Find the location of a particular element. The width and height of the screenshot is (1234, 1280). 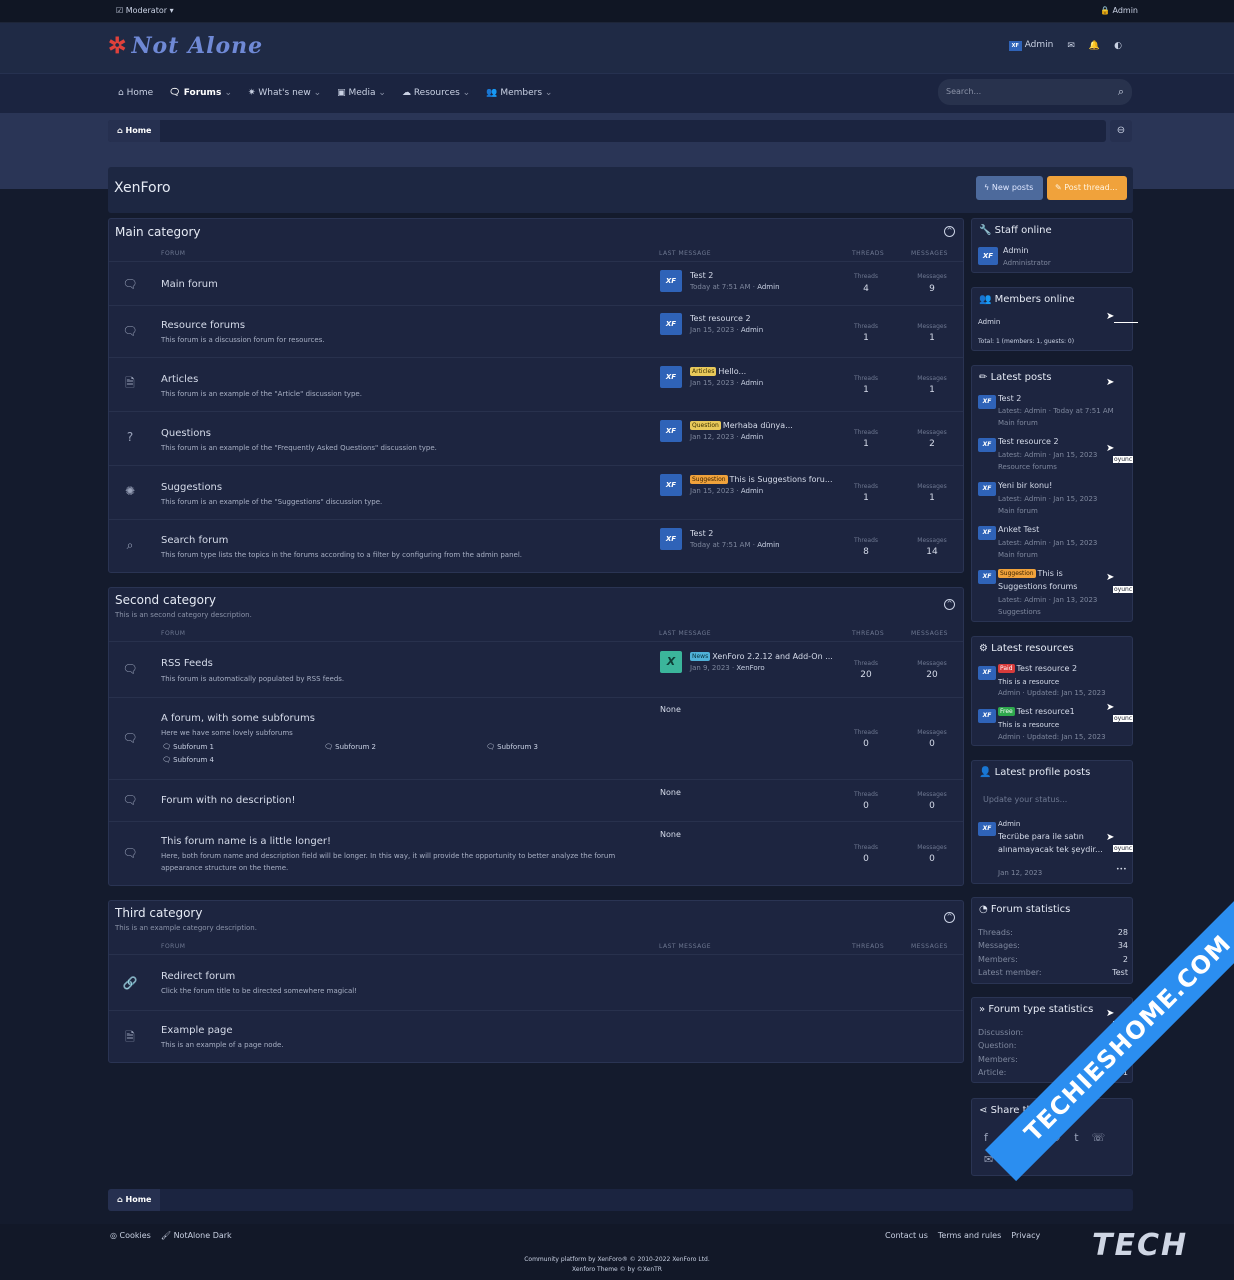

forum-title: Search forum is located at coordinates (194, 540).